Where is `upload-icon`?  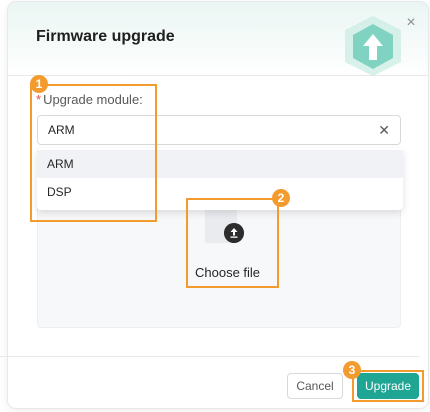 upload-icon is located at coordinates (234, 233).